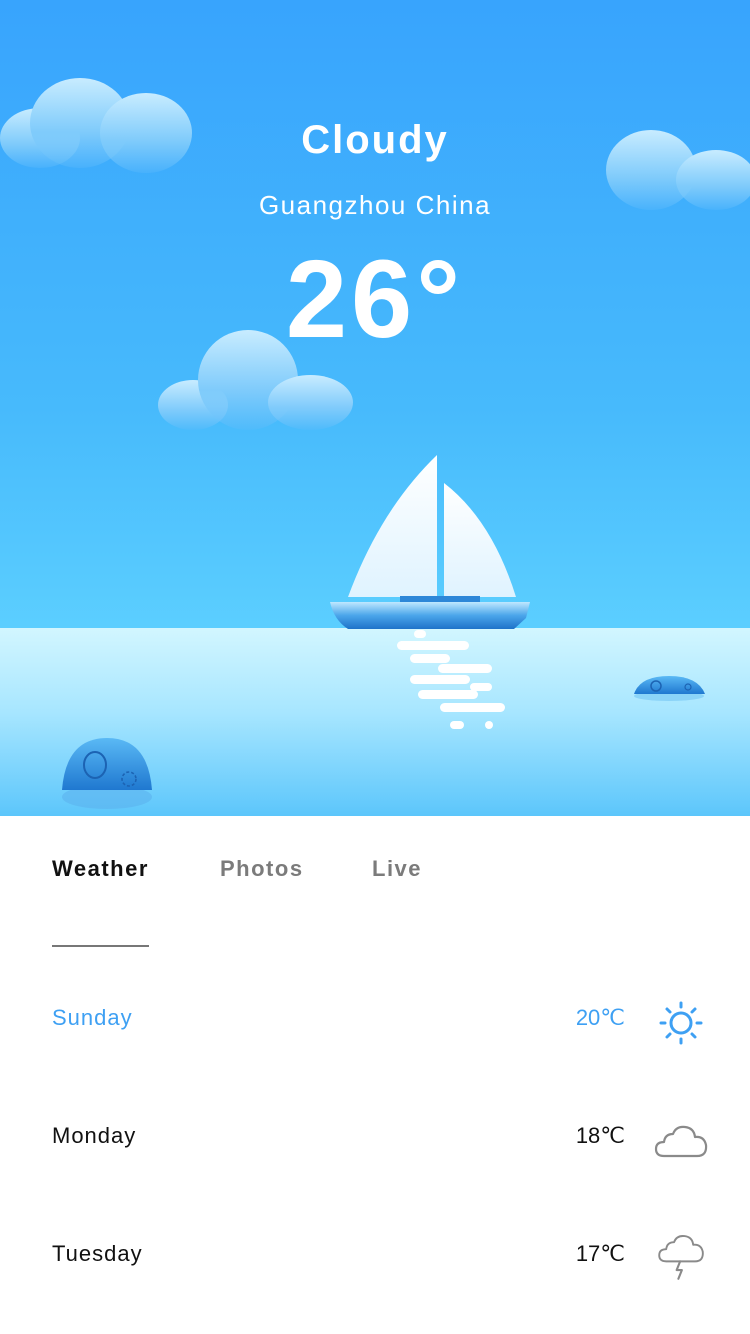 This screenshot has height=1334, width=750. I want to click on forecast-temp: 18℃, so click(600, 1135).